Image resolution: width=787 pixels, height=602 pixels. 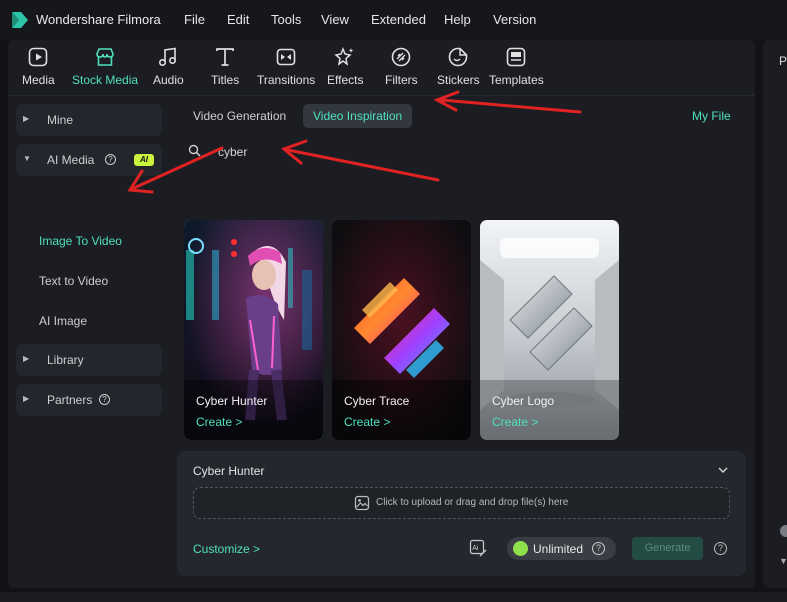 I want to click on image-upload-icon, so click(x=362, y=503).